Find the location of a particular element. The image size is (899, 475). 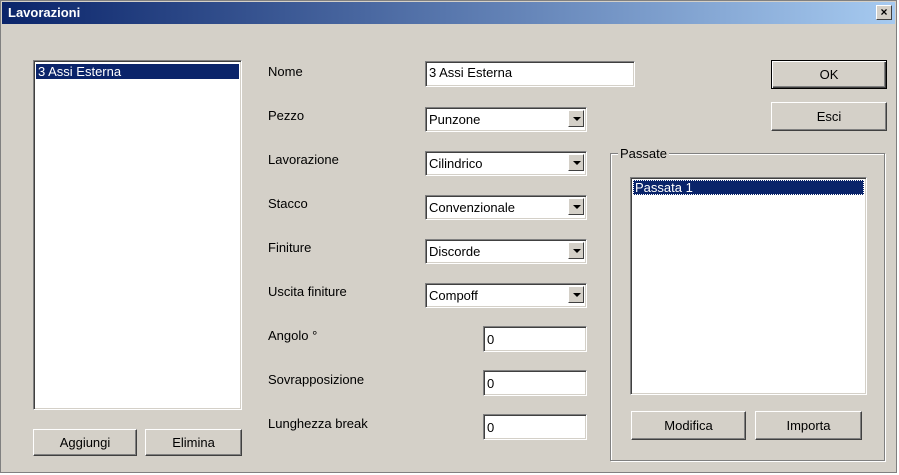

close-button: × is located at coordinates (884, 12).